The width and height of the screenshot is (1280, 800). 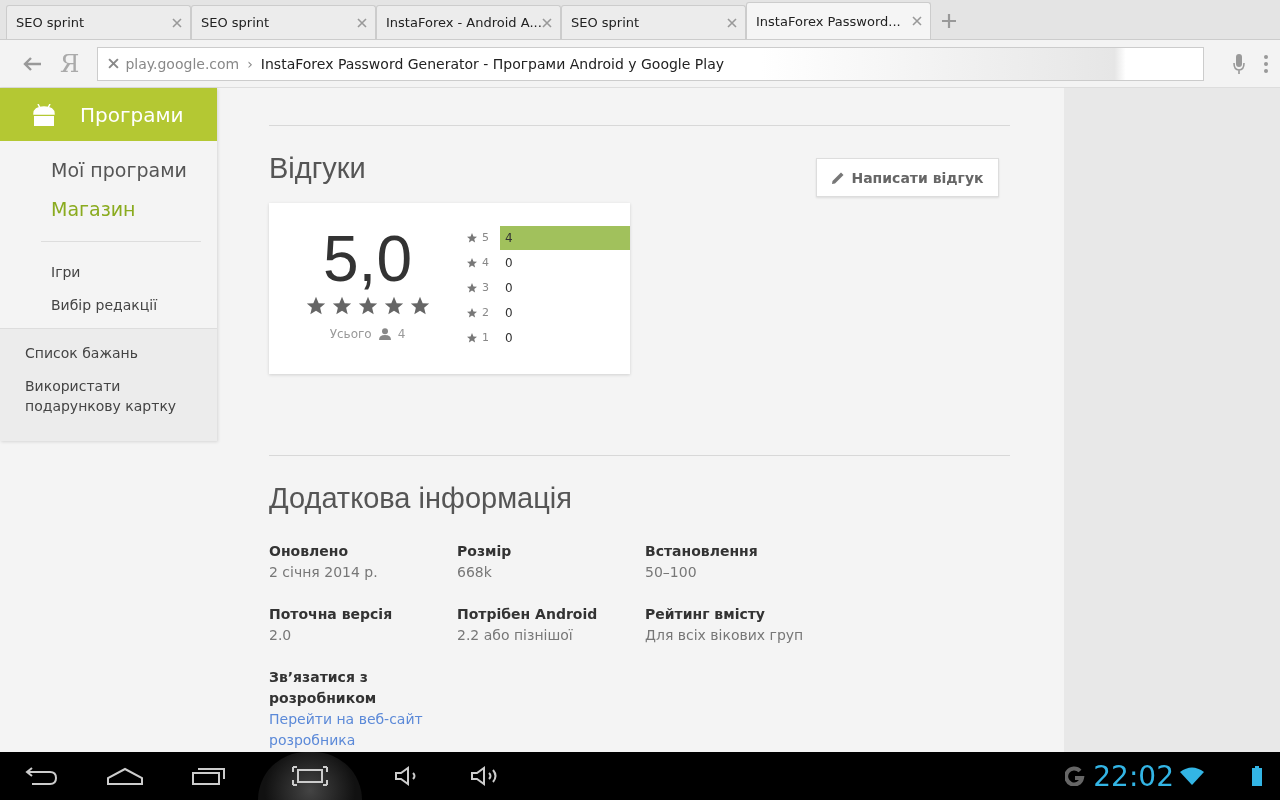 What do you see at coordinates (125, 776) in the screenshot?
I see `home-icon` at bounding box center [125, 776].